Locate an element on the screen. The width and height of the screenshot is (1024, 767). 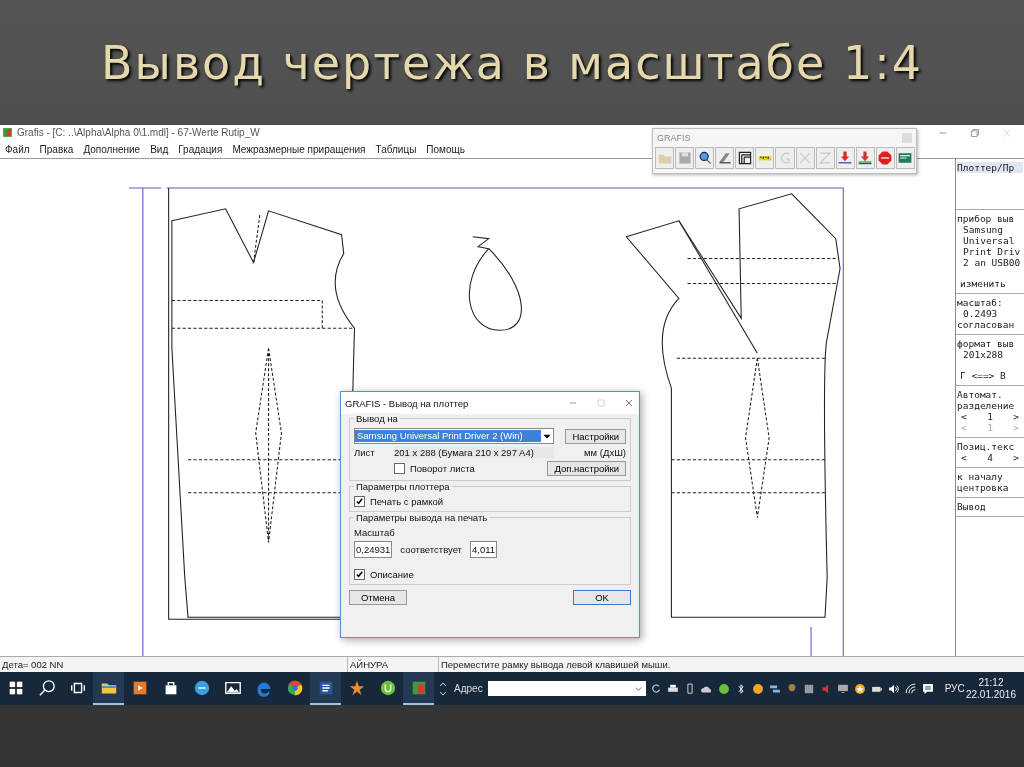
screen-icon is located at coordinates (905, 158).